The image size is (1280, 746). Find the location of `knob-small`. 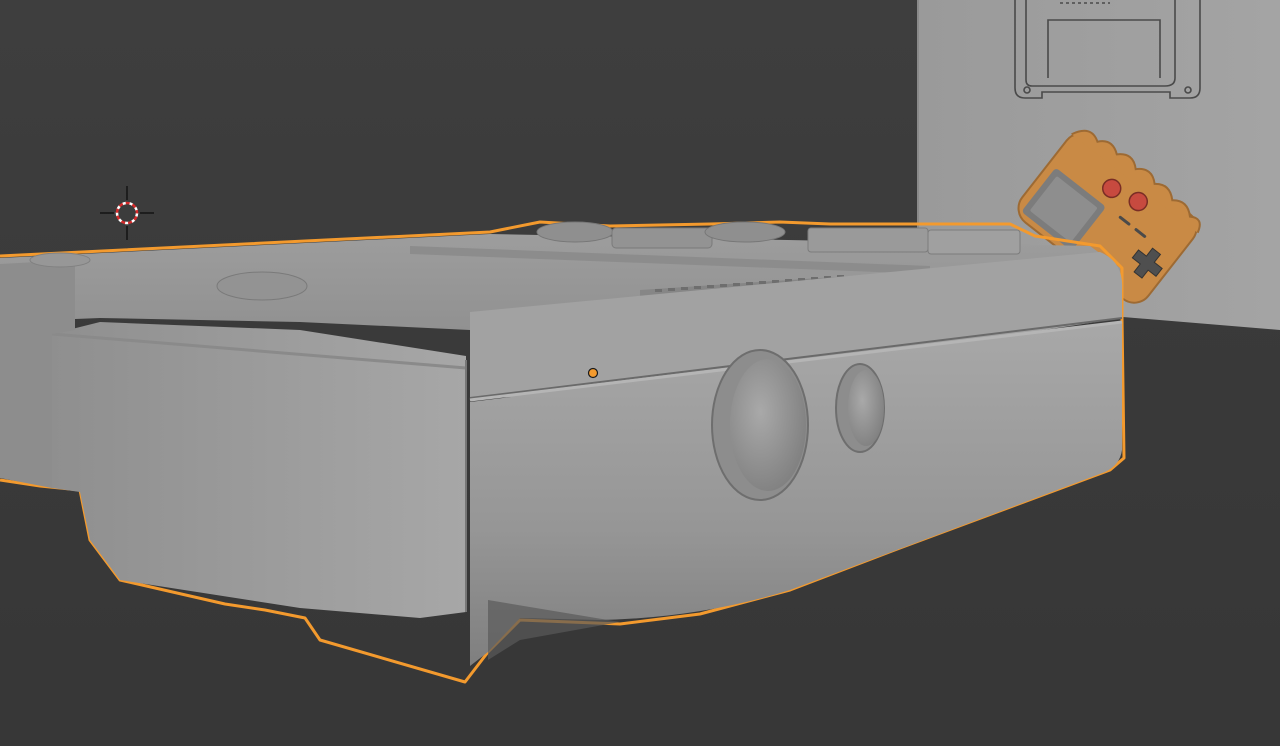

knob-small is located at coordinates (860, 408).